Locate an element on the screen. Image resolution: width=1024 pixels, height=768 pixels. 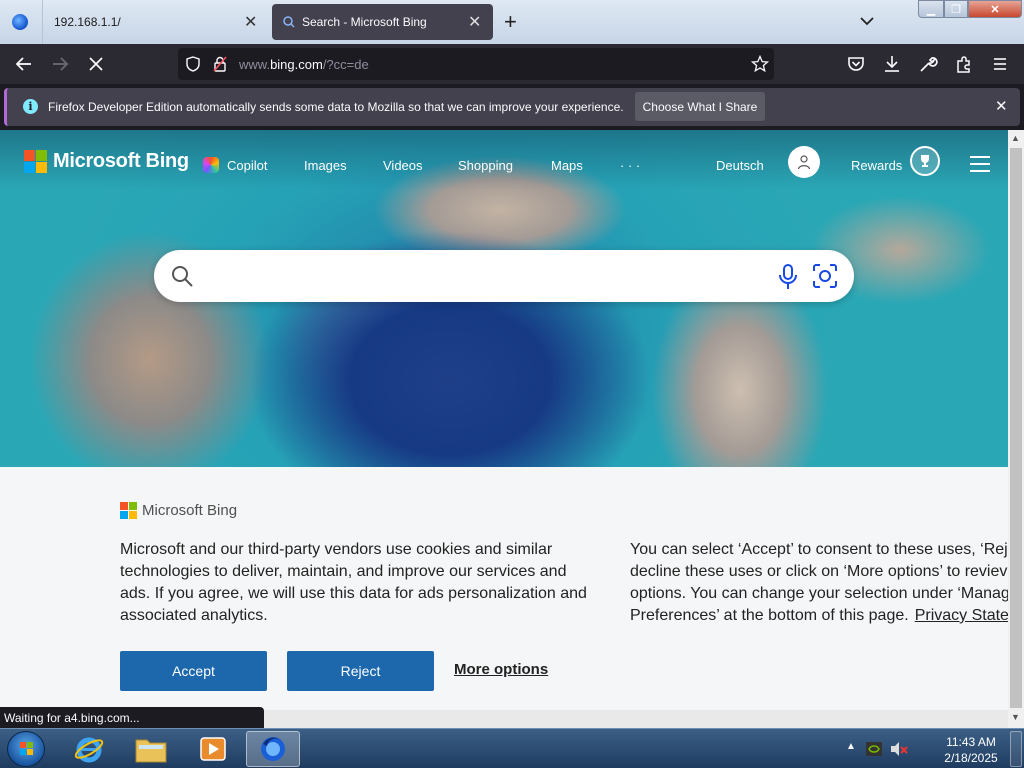
scroll-up-icon: ▲ is located at coordinates (1015, 138).